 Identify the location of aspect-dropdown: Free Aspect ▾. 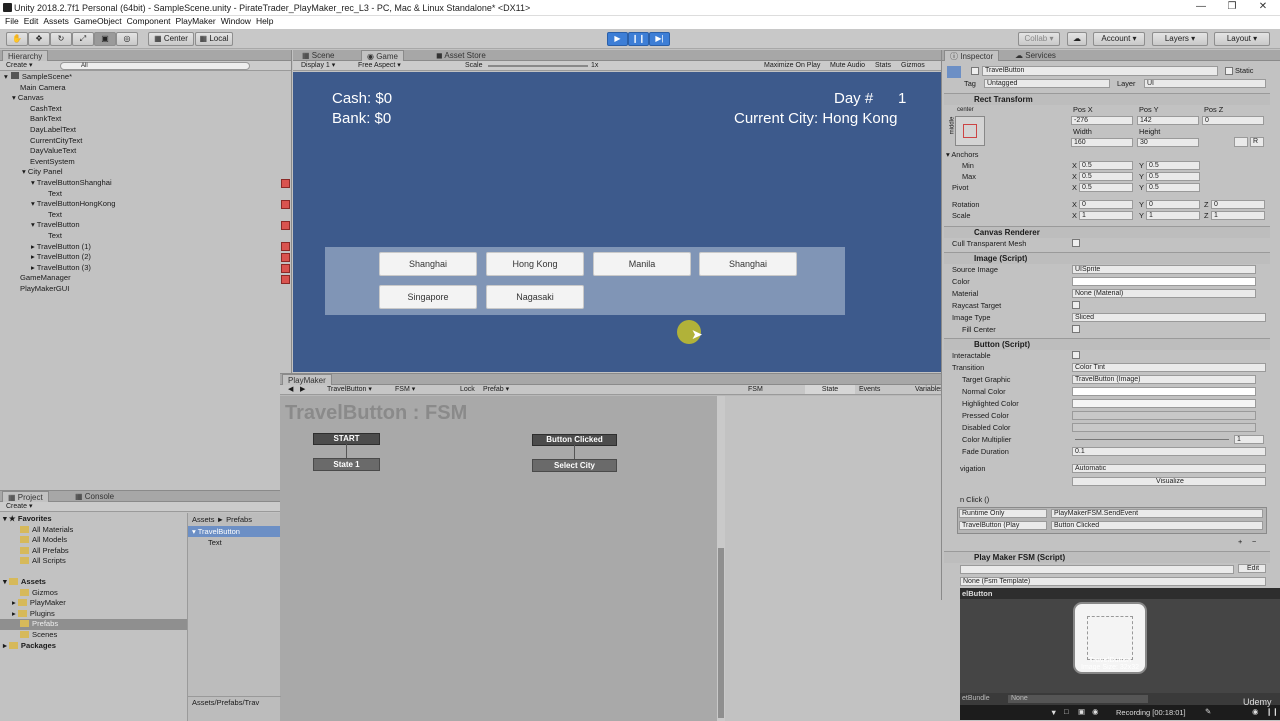
(379, 65).